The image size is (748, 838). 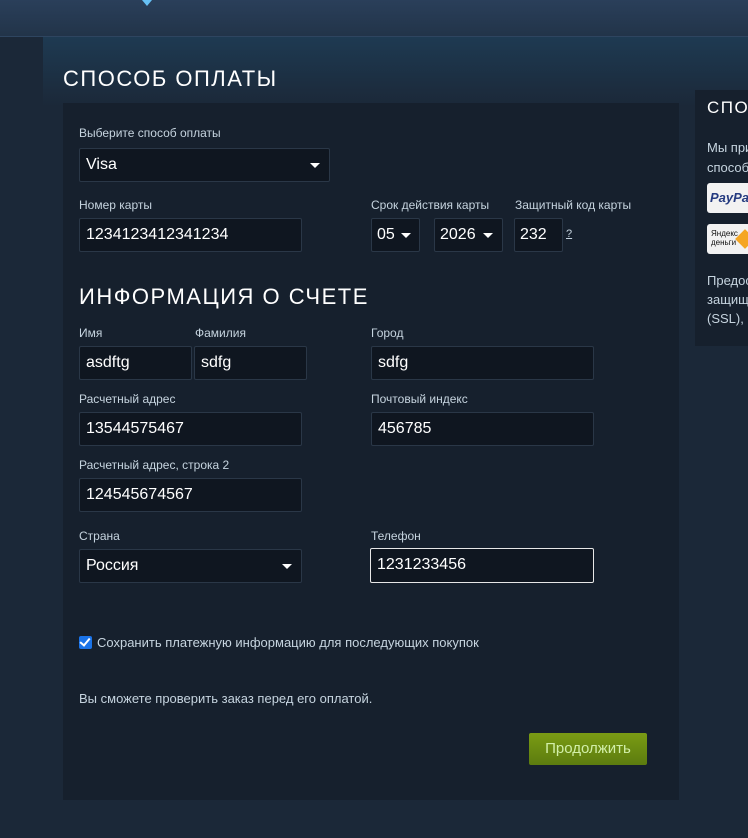 I want to click on side-footer-line: (SSL), и, so click(x=727, y=318).